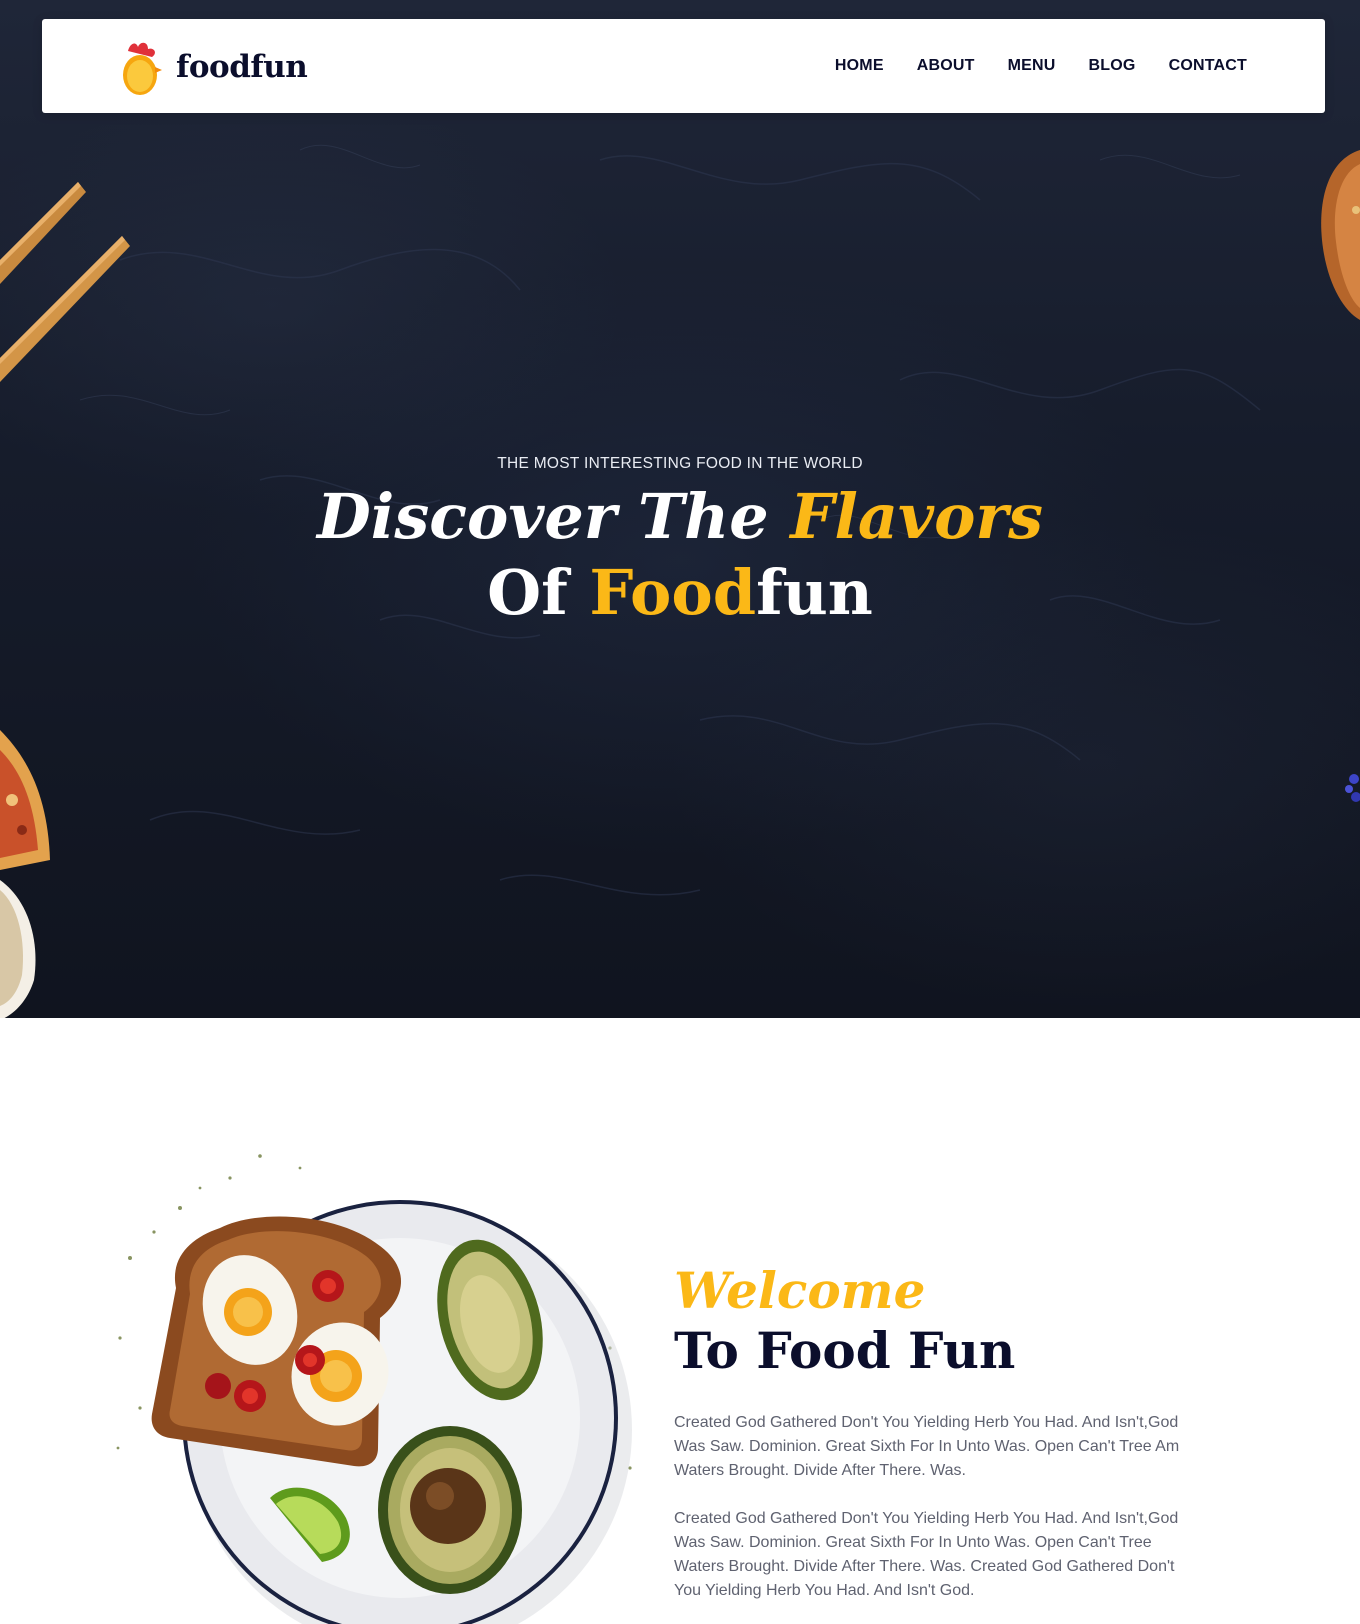  Describe the element at coordinates (141, 67) in the screenshot. I see `chicken-egg-icon` at that location.